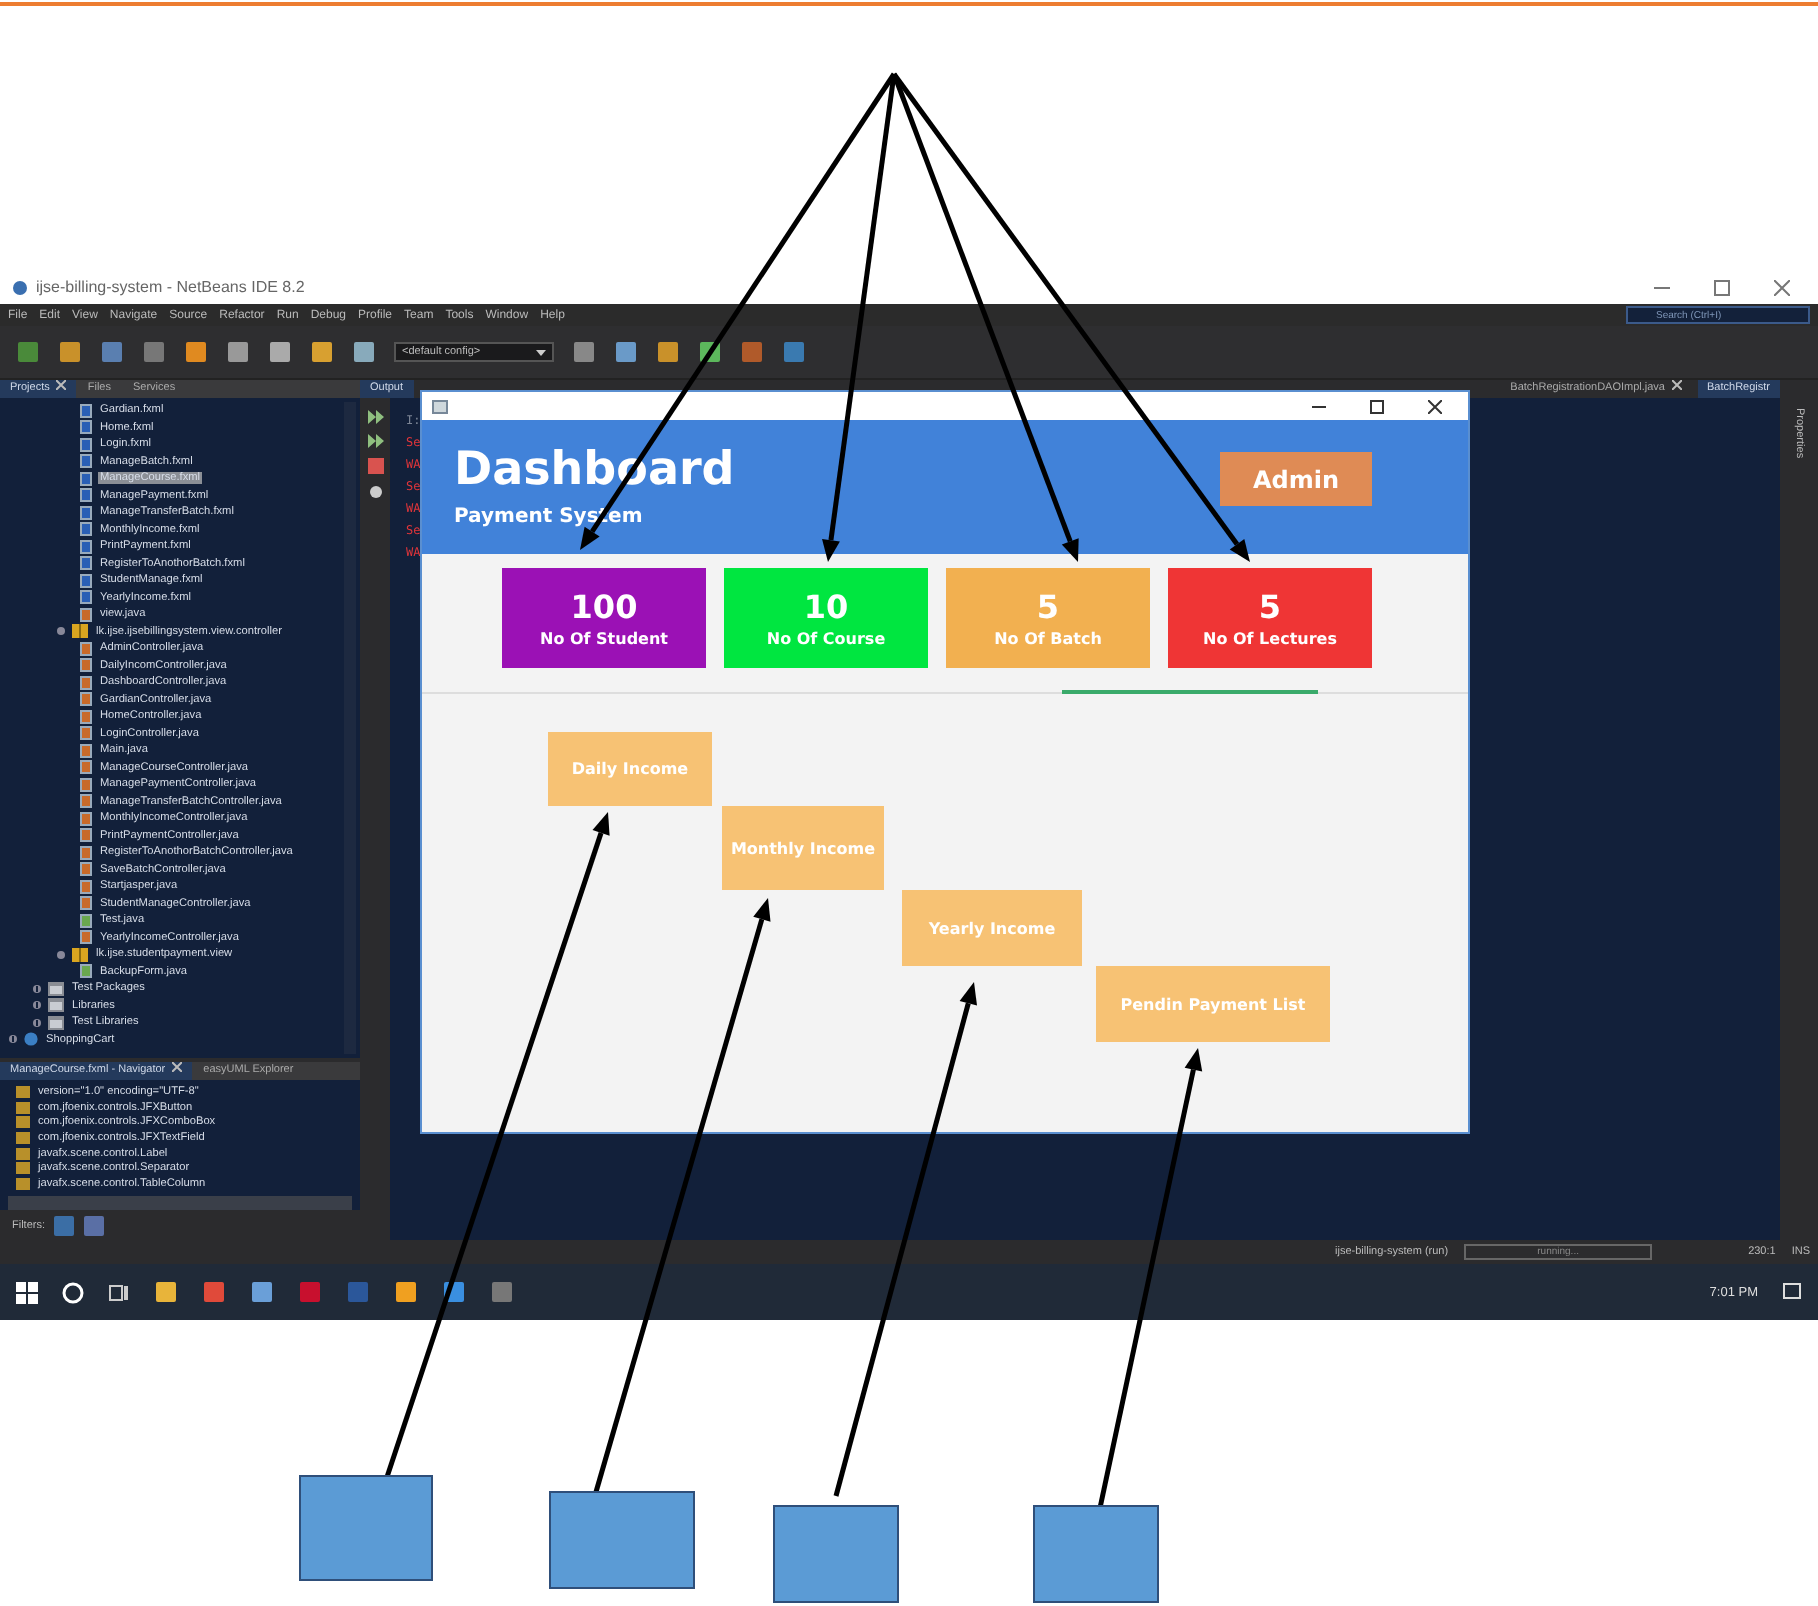  What do you see at coordinates (170, 287) in the screenshot?
I see `window-title: ijse-billing-system - NetBeans IDE 8.2` at bounding box center [170, 287].